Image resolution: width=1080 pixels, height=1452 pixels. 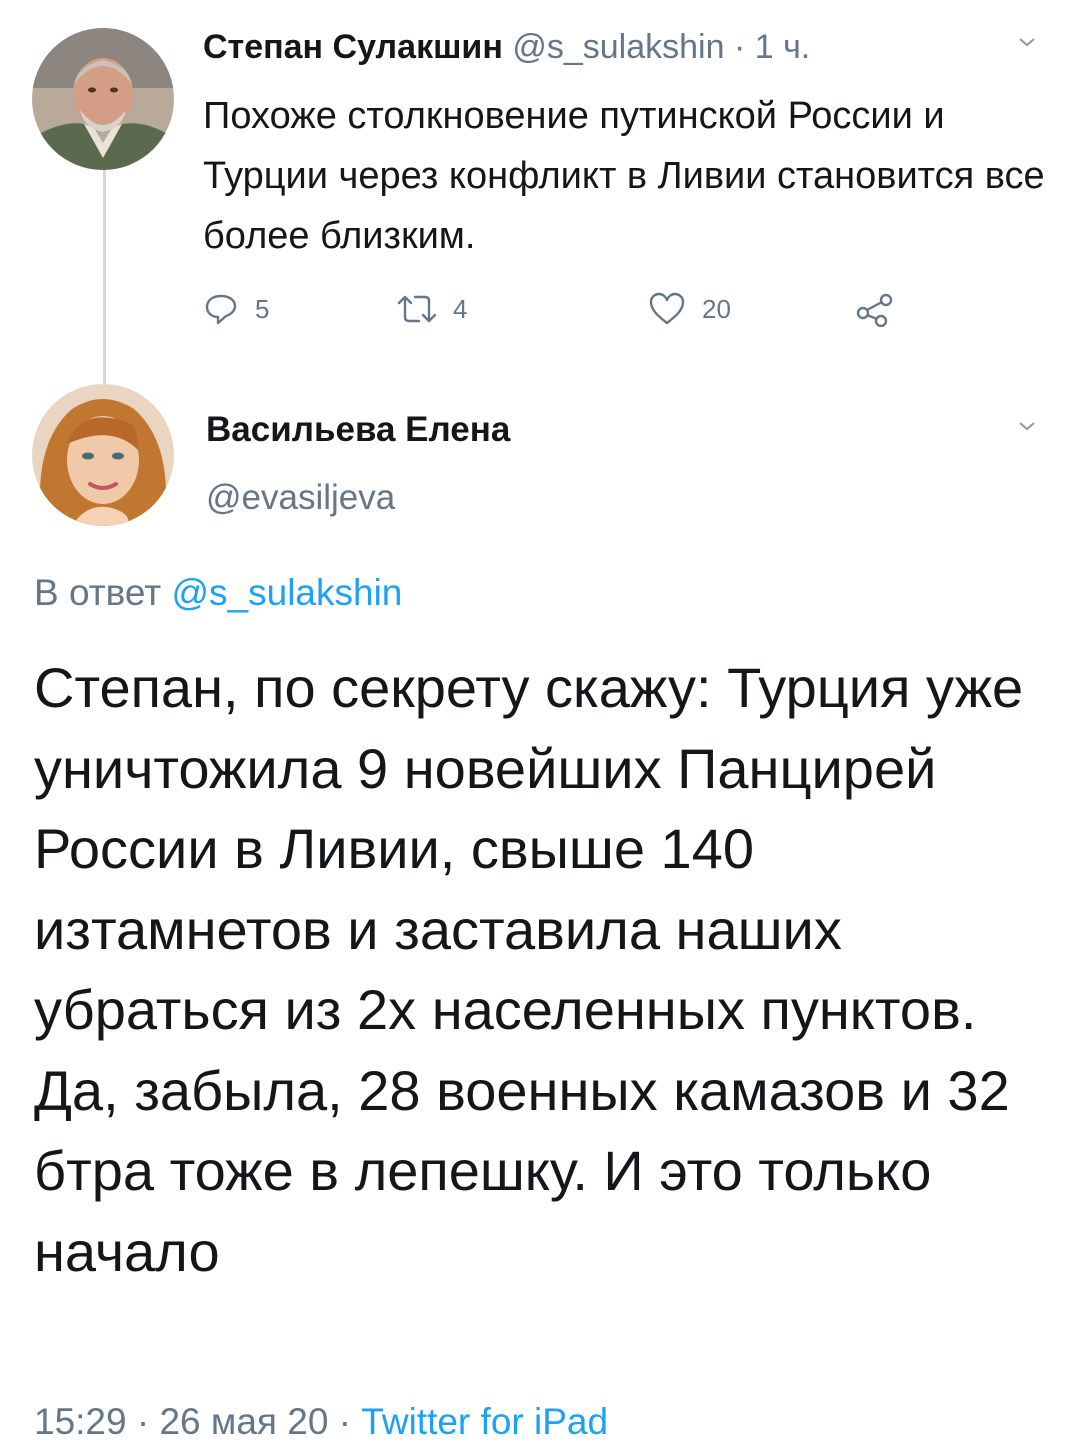 What do you see at coordinates (243, 1421) in the screenshot?
I see `tweet-date: 26 мая 20` at bounding box center [243, 1421].